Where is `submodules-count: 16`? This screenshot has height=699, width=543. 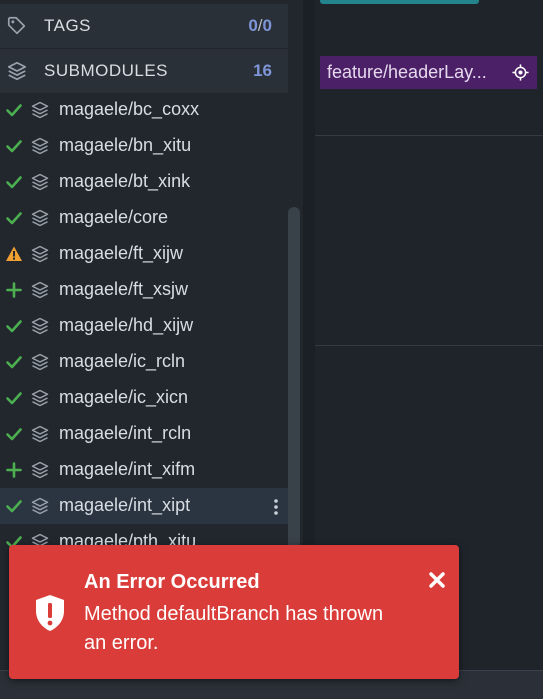
submodules-count: 16 is located at coordinates (262, 70).